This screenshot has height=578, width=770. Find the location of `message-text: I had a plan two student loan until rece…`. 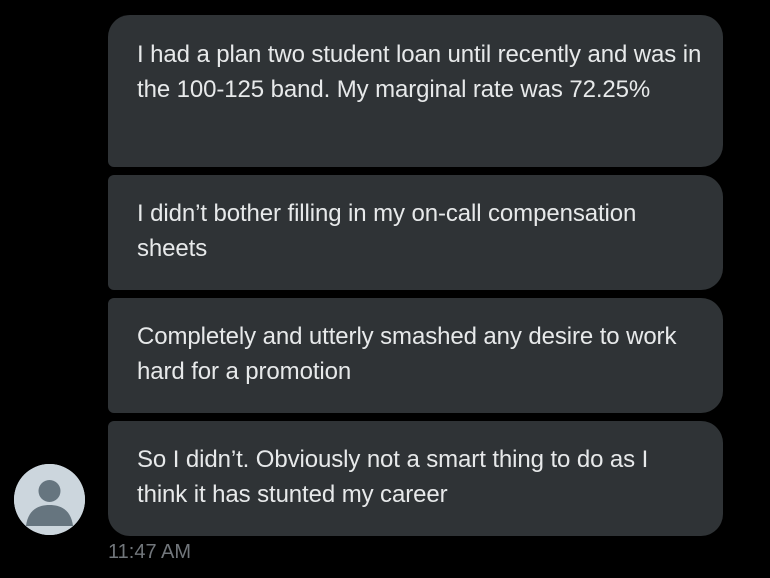

message-text: I had a plan two student loan until rece… is located at coordinates (419, 72).